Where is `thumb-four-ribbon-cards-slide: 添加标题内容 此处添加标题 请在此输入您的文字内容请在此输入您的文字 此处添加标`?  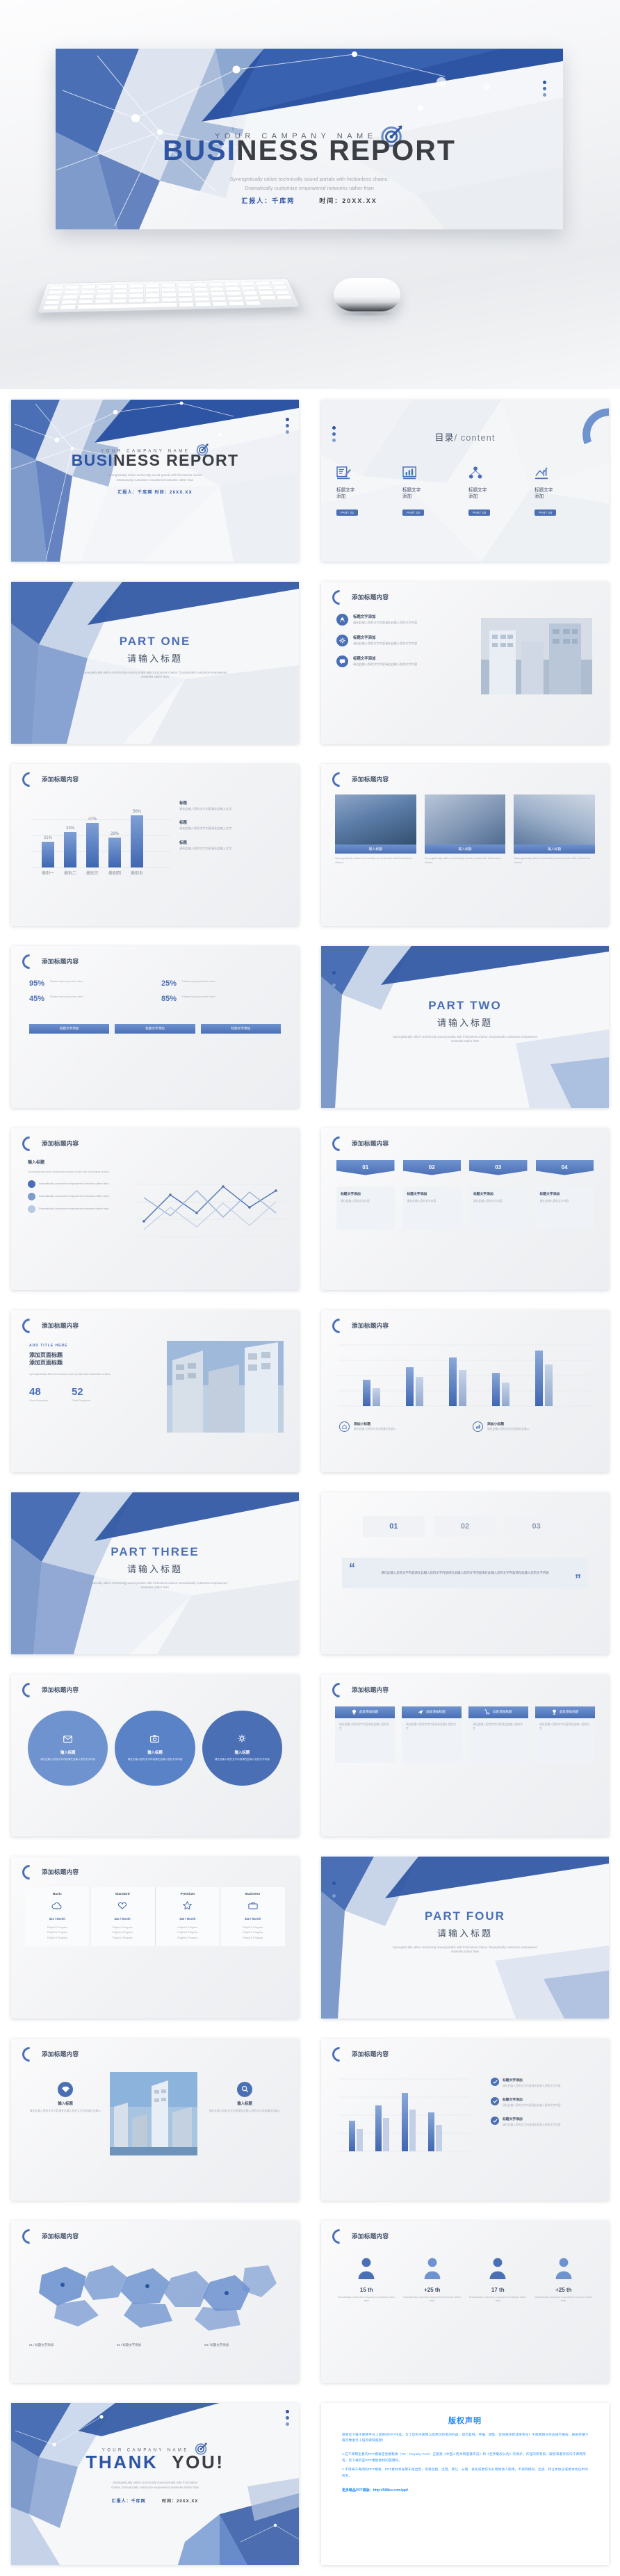
thumb-four-ribbon-cards-slide: 添加标题内容 此处添加标题 请在此输入您的文字内容请在此输入您的文字 此处添加标 is located at coordinates (465, 1755).